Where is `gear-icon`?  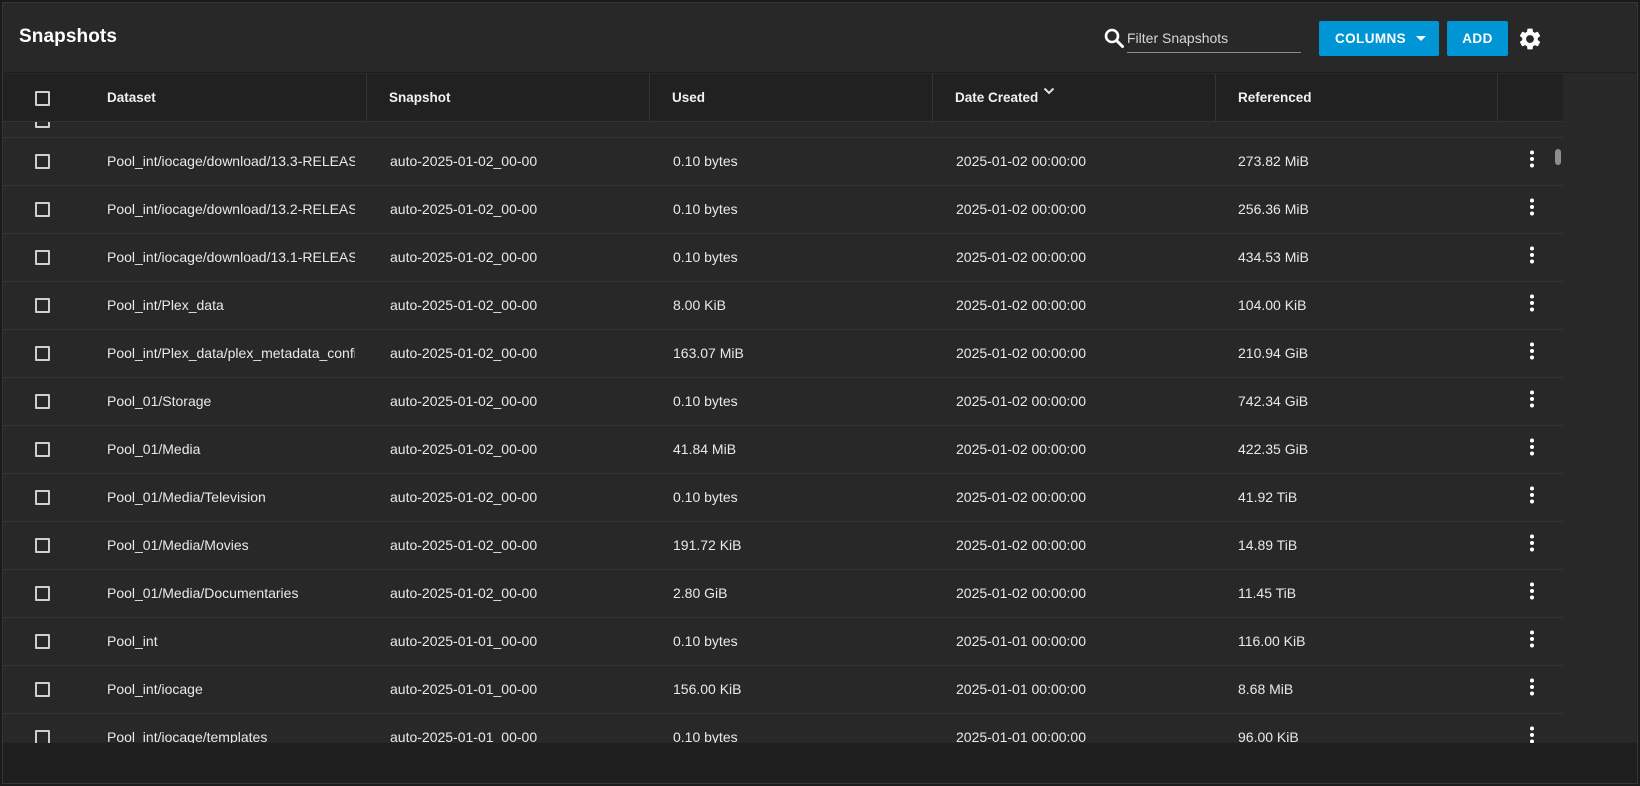
gear-icon is located at coordinates (1530, 39).